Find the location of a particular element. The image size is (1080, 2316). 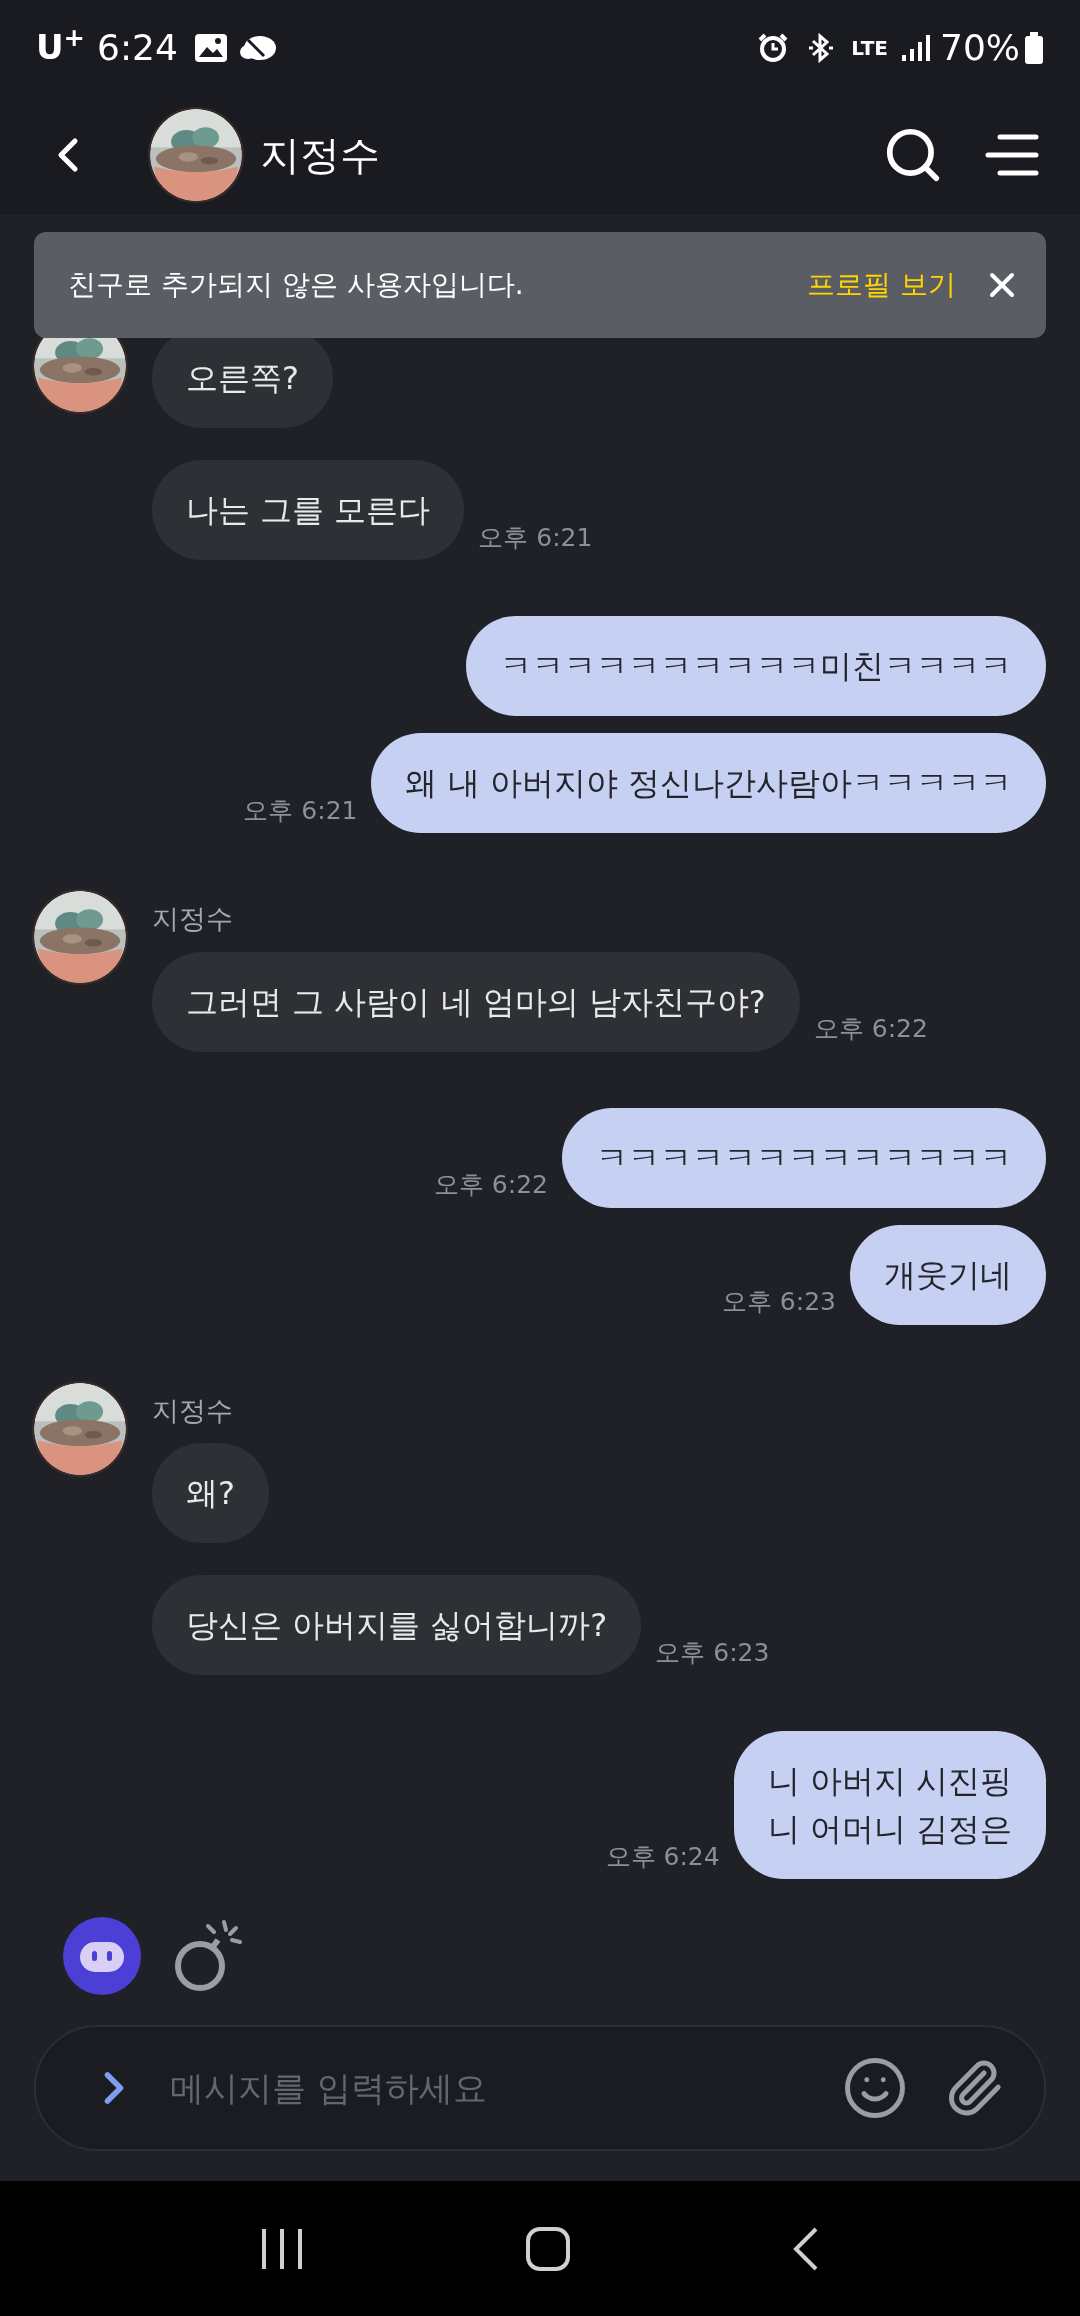

message-input: 메시지를 입력하세요 is located at coordinates (506, 2088).